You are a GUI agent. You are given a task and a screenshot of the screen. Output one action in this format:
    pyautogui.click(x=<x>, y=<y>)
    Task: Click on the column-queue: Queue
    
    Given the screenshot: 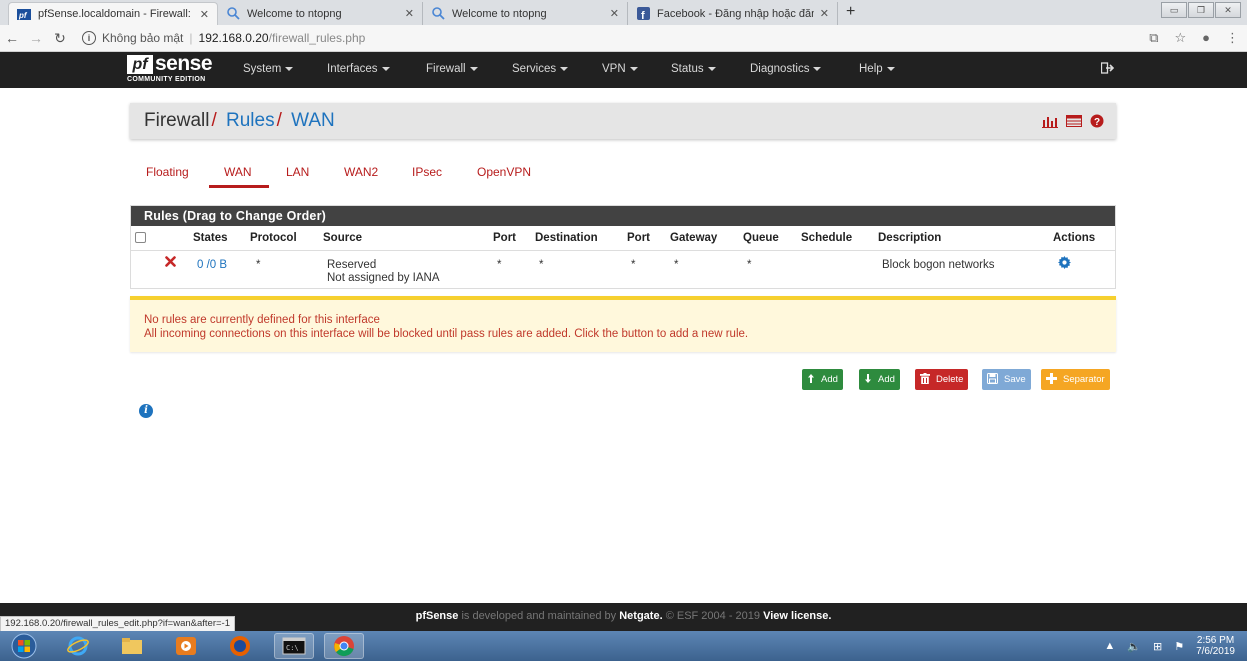 What is the action you would take?
    pyautogui.click(x=761, y=238)
    